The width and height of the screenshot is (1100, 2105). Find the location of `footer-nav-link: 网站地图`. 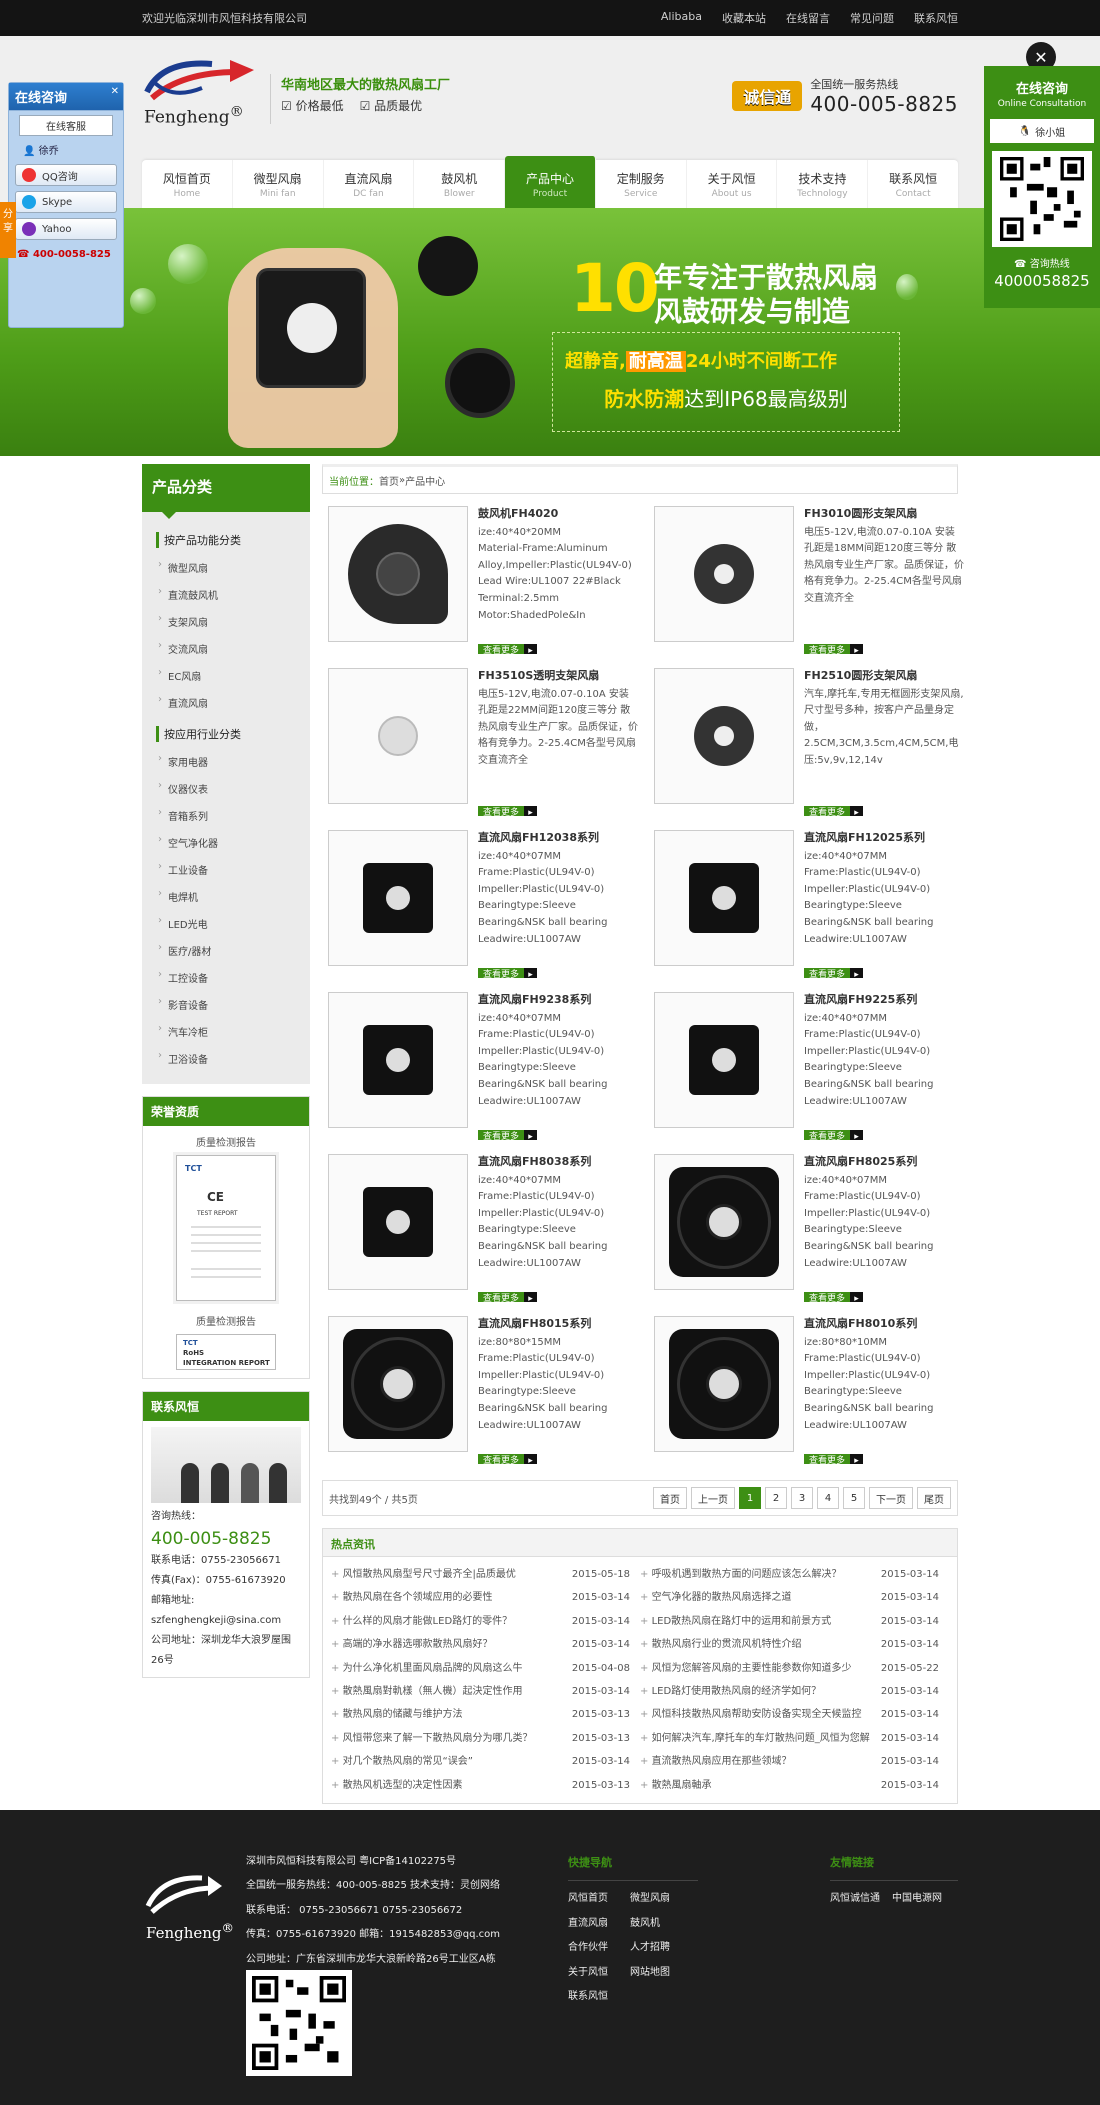

footer-nav-link: 网站地图 is located at coordinates (661, 1973).